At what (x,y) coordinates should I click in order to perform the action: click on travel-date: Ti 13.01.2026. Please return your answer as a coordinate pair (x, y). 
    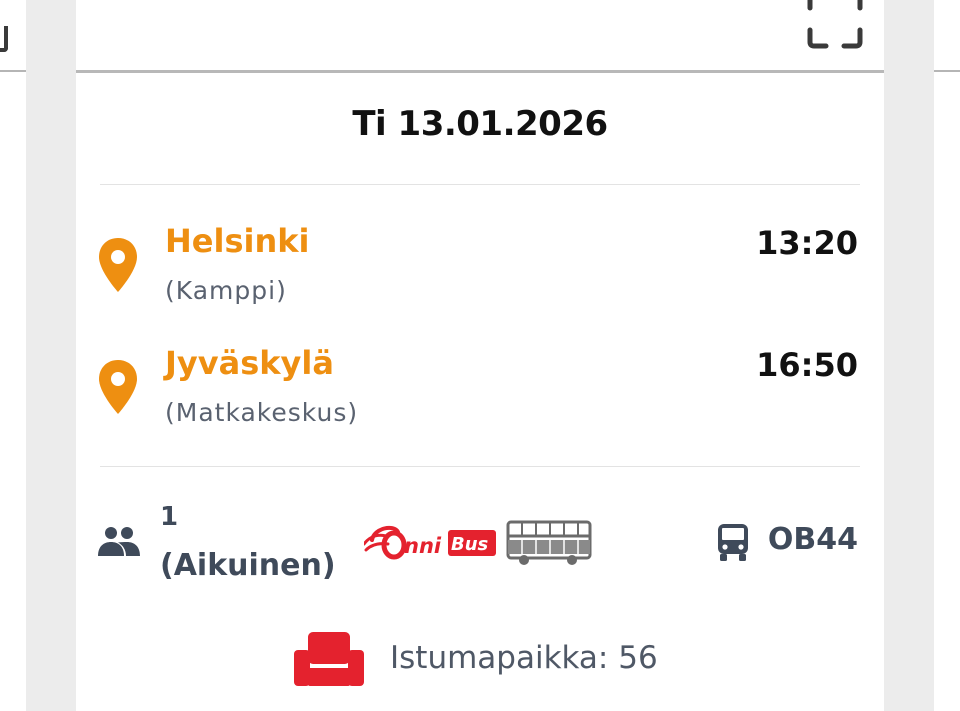
    Looking at the image, I should click on (480, 124).